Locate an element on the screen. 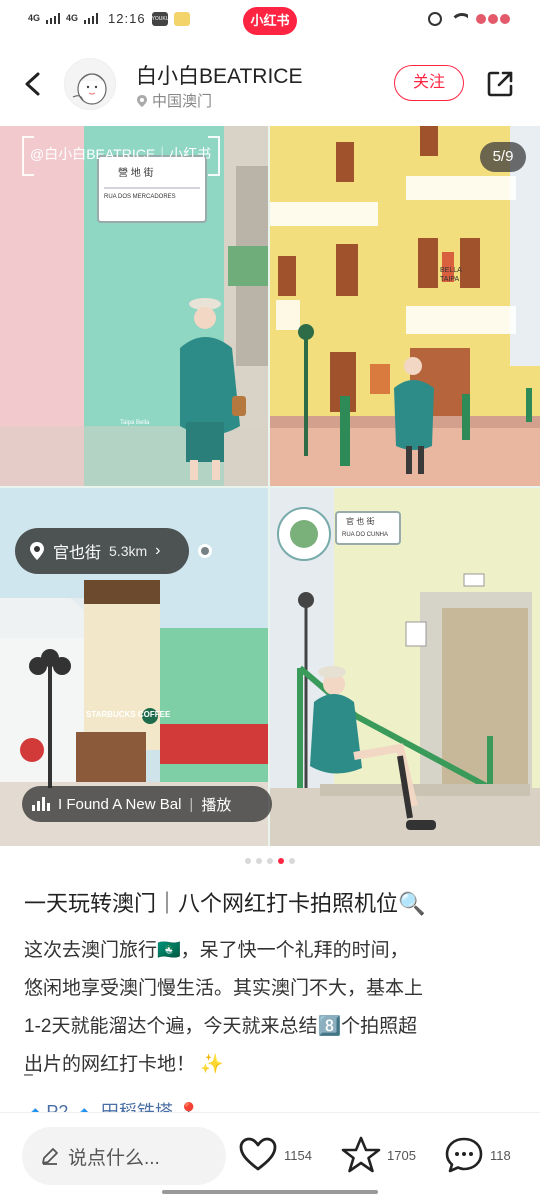  photo-caption-small: Taipa Bella is located at coordinates (135, 423).